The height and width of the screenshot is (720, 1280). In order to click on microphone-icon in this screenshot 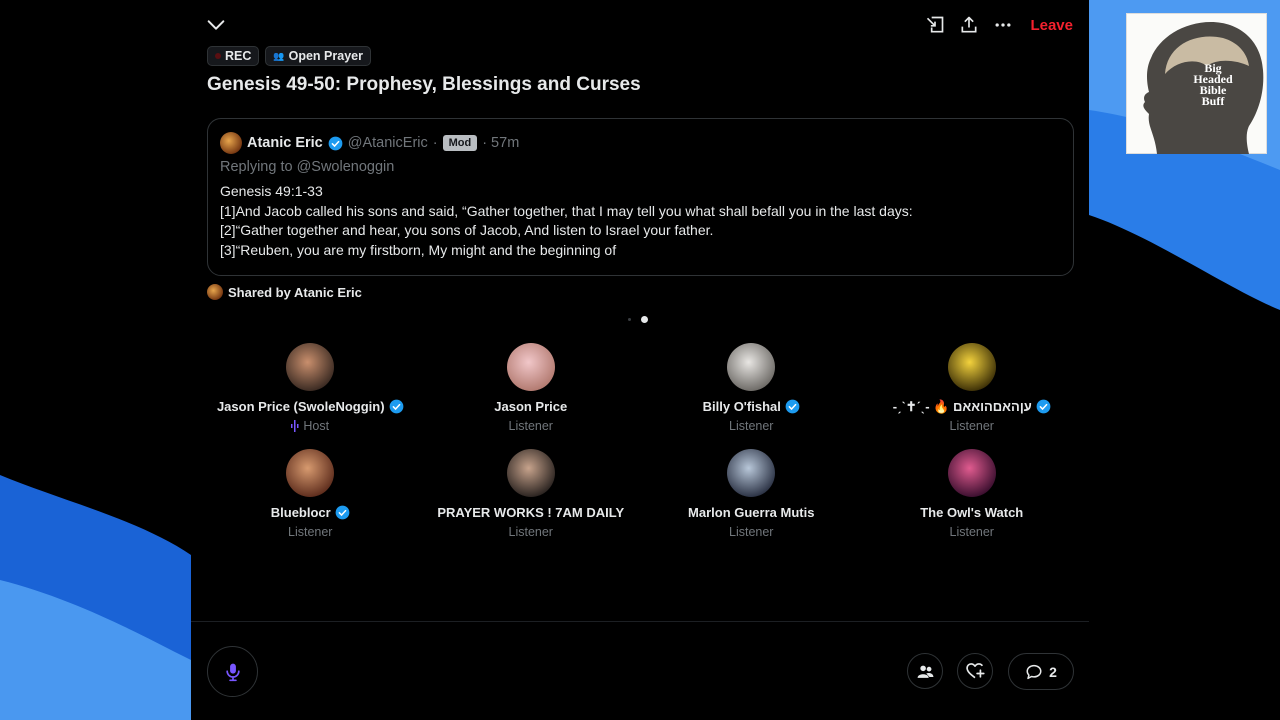, I will do `click(232, 672)`.